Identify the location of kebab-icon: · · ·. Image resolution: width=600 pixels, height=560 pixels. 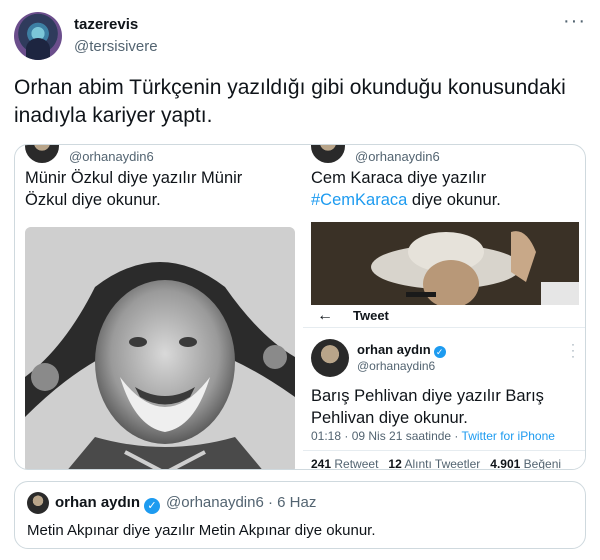
(573, 350).